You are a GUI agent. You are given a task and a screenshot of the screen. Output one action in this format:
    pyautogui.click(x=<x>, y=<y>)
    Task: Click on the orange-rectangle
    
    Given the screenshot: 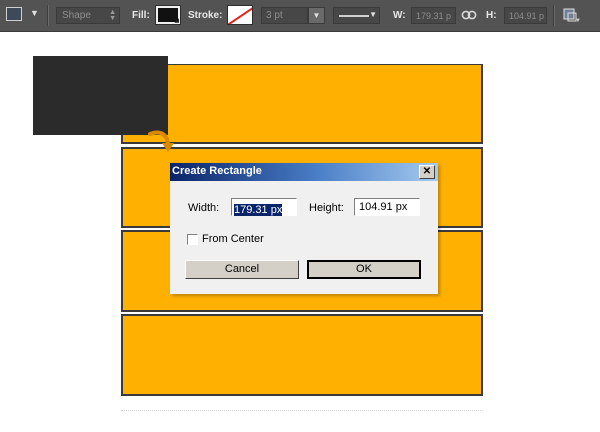 What is the action you would take?
    pyautogui.click(x=302, y=355)
    